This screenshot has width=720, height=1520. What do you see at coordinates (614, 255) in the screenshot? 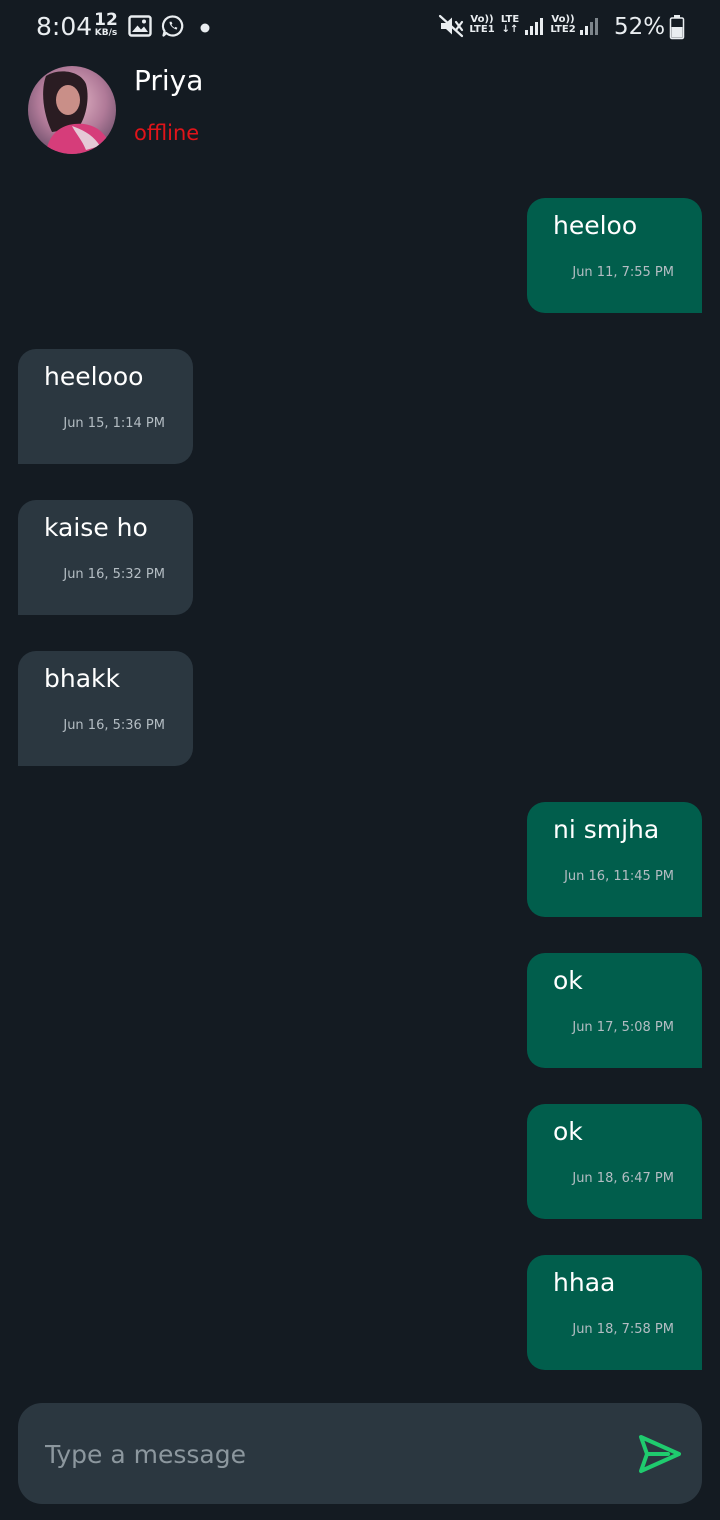
I see `message-bubble-sent: heeloo Jun 11, 7:55 PM` at bounding box center [614, 255].